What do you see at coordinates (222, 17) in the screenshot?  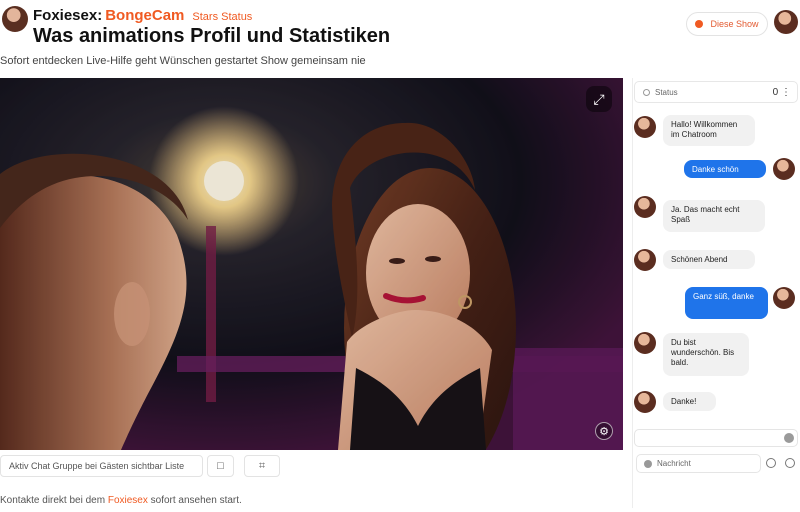 I see `brand-sub: Stars Status` at bounding box center [222, 17].